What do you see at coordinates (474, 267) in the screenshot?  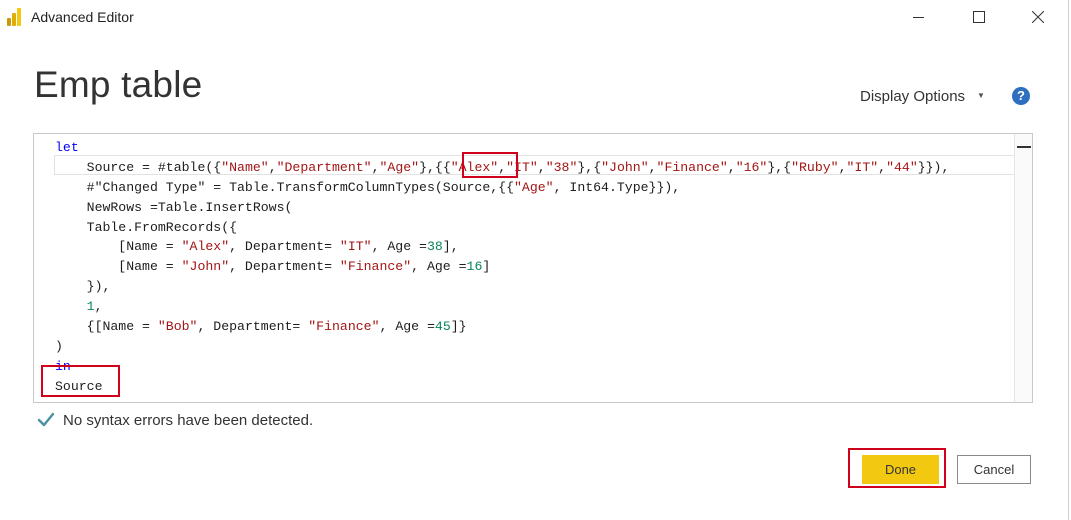 I see `code-token: 16` at bounding box center [474, 267].